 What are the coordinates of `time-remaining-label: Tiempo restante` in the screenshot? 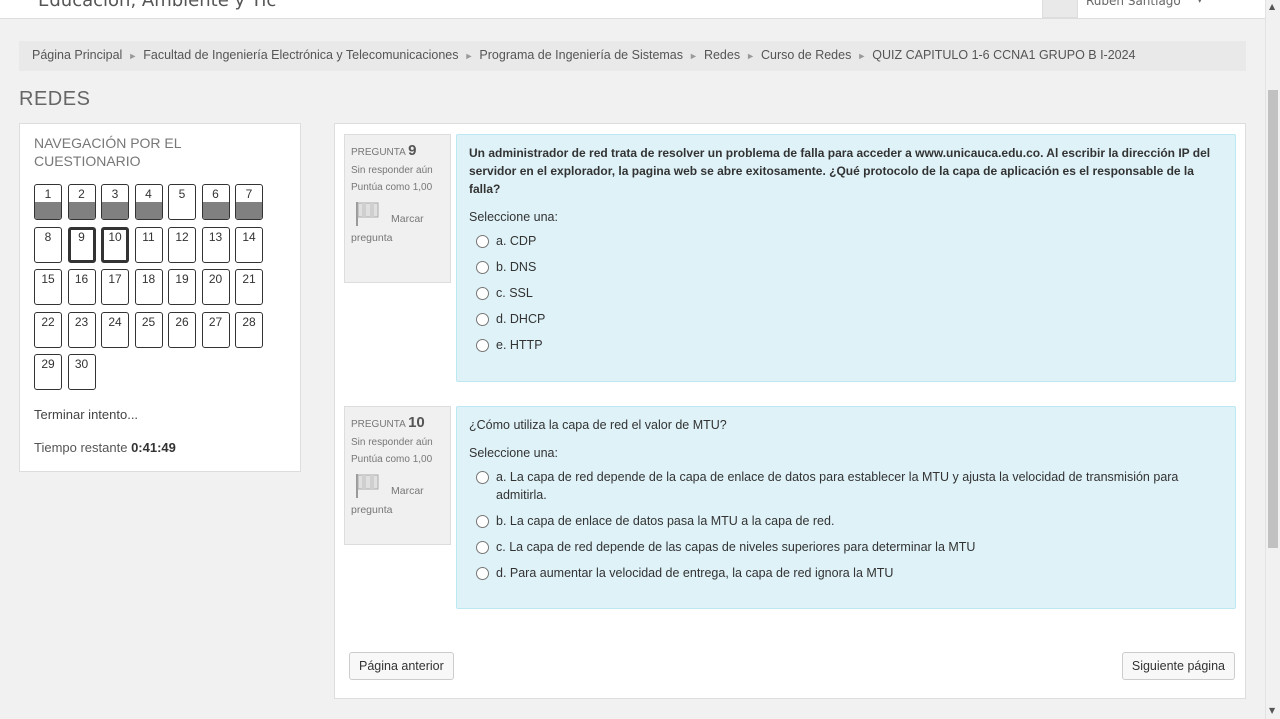 It's located at (81, 447).